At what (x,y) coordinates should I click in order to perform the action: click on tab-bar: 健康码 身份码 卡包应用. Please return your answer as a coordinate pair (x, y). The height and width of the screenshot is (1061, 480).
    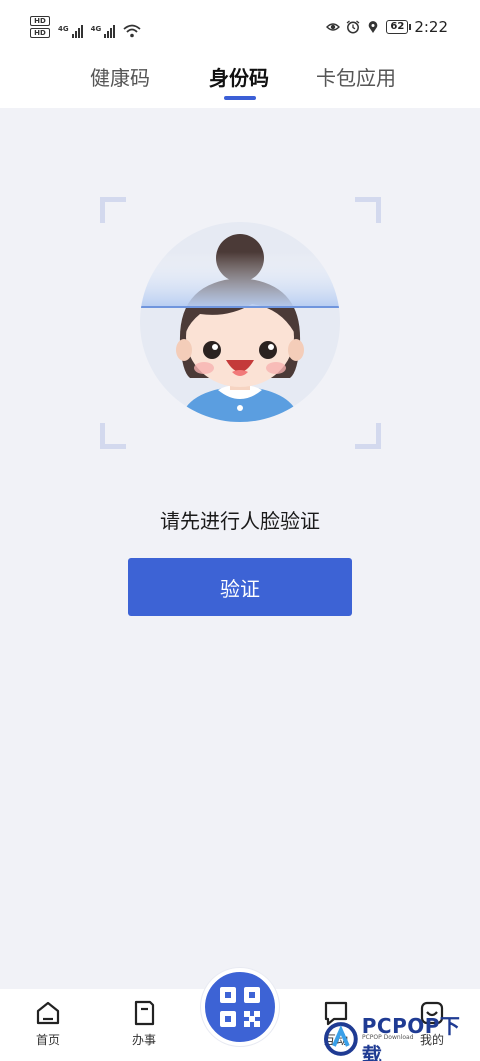
    Looking at the image, I should click on (240, 82).